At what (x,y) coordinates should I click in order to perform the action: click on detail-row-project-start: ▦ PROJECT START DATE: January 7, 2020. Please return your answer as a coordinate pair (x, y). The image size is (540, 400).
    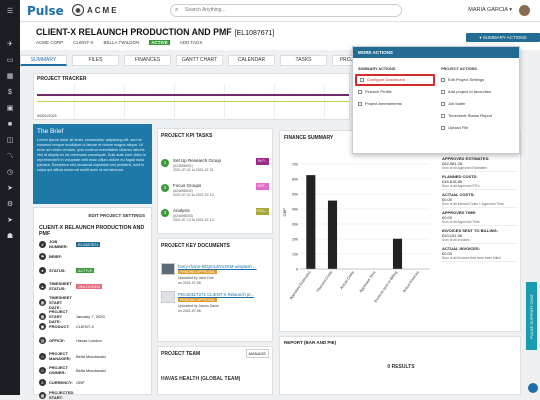
    Looking at the image, I should click on (72, 316).